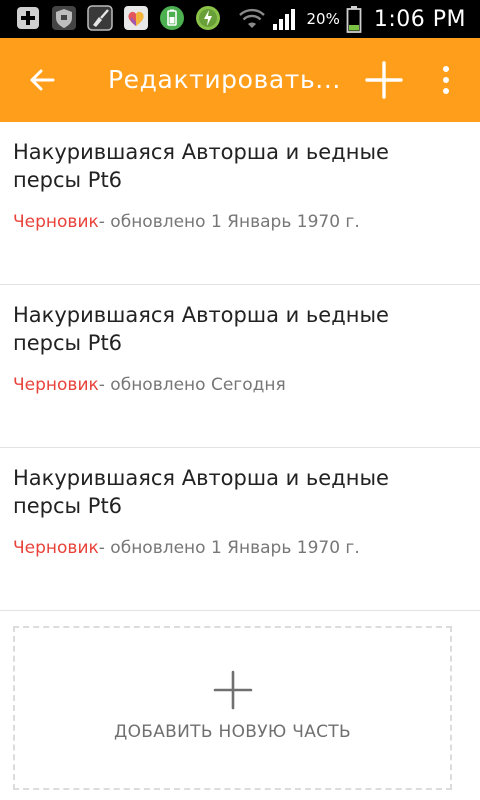 The image size is (480, 800). I want to click on back-arrow-icon, so click(42, 80).